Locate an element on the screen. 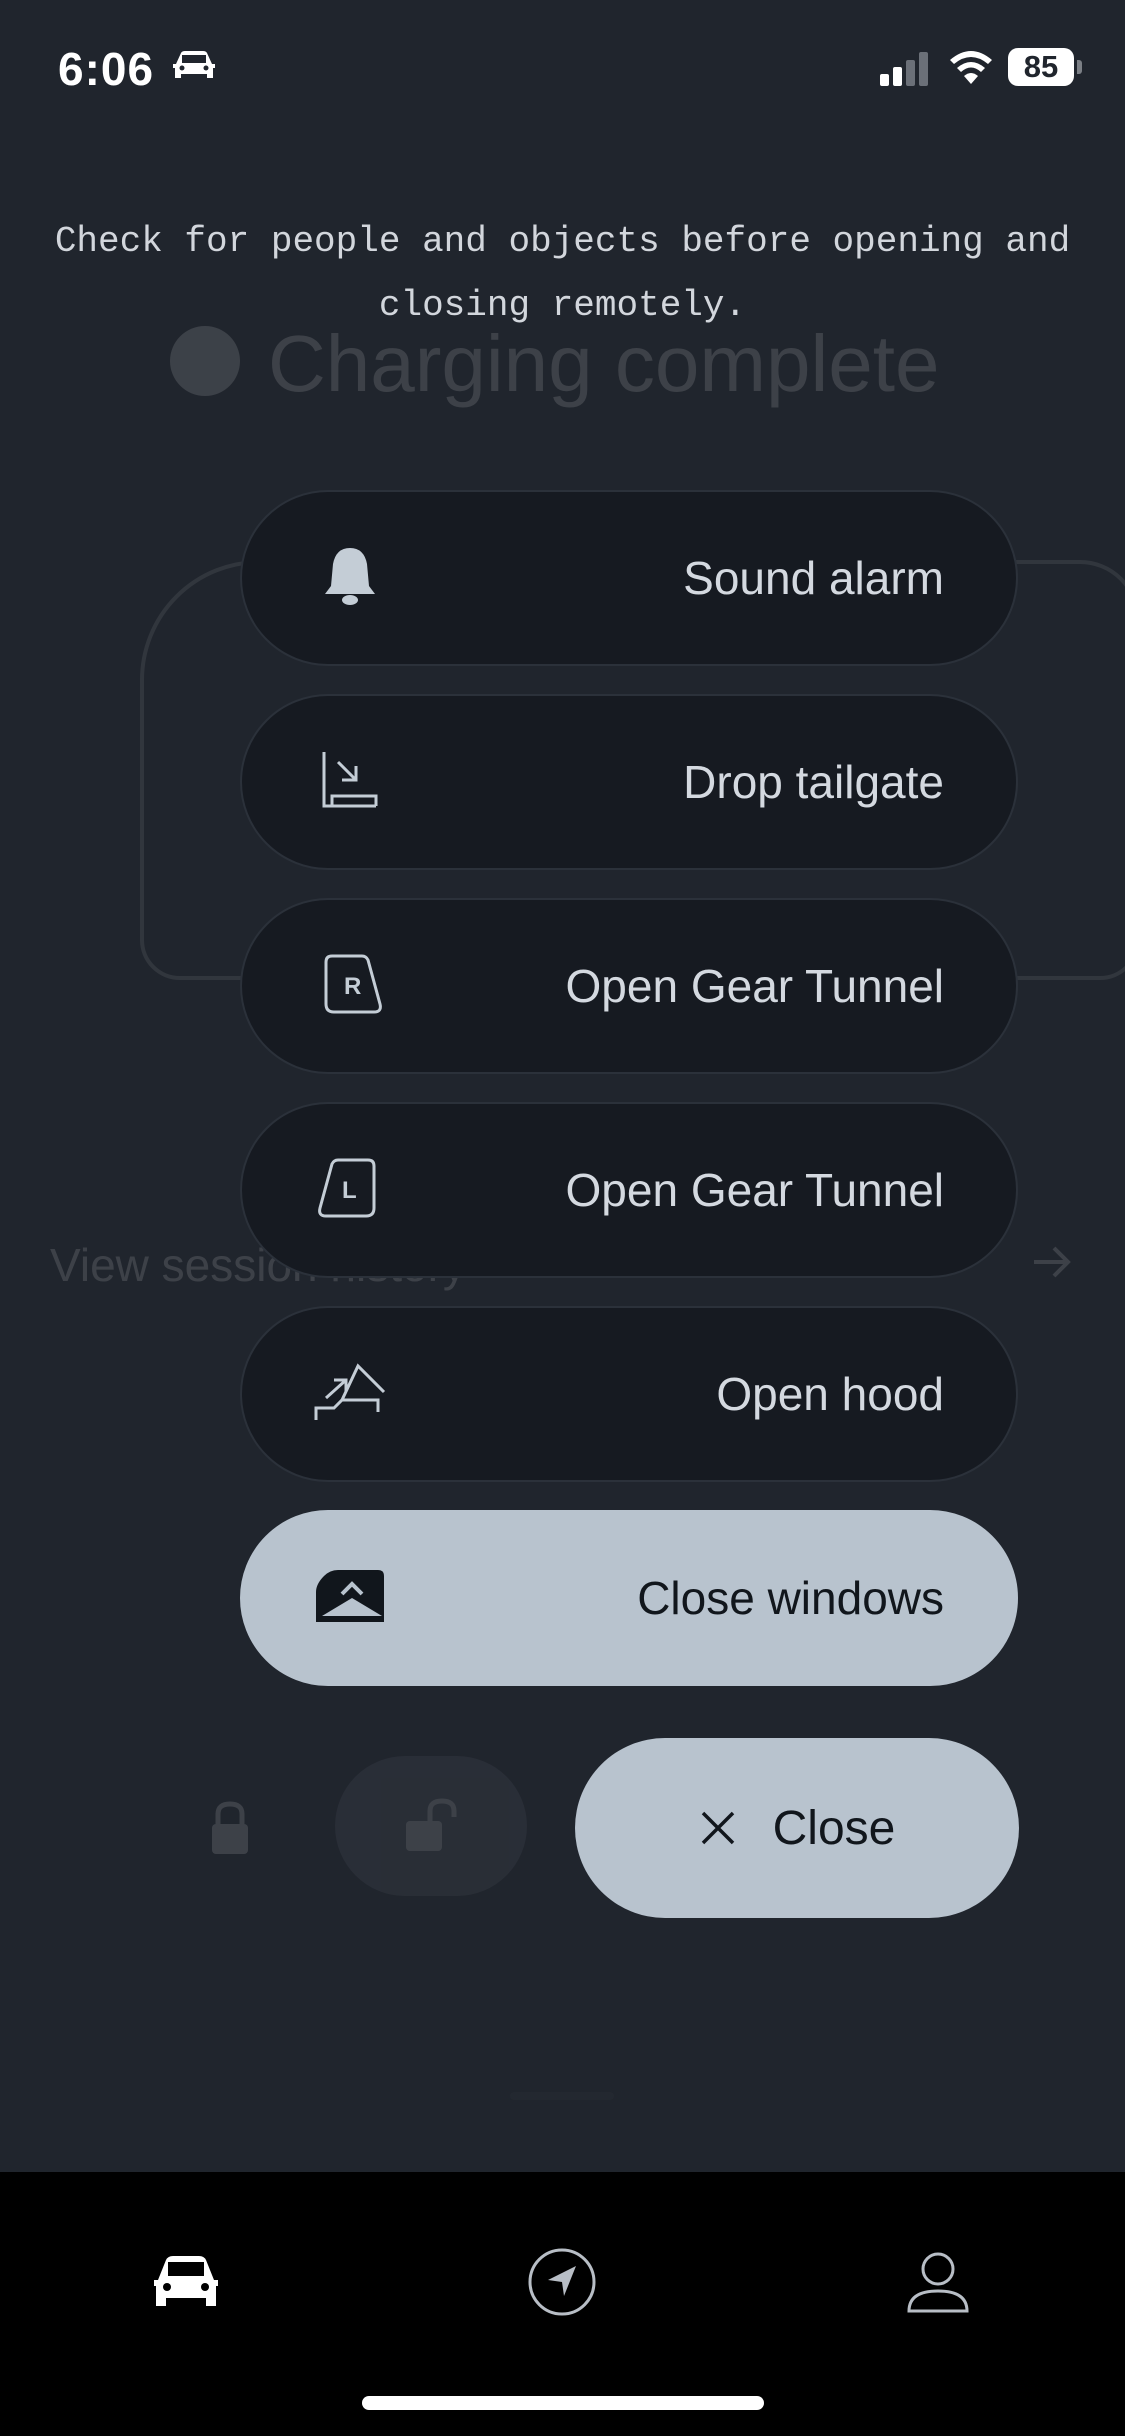  tab-vehicle is located at coordinates (186, 2282).